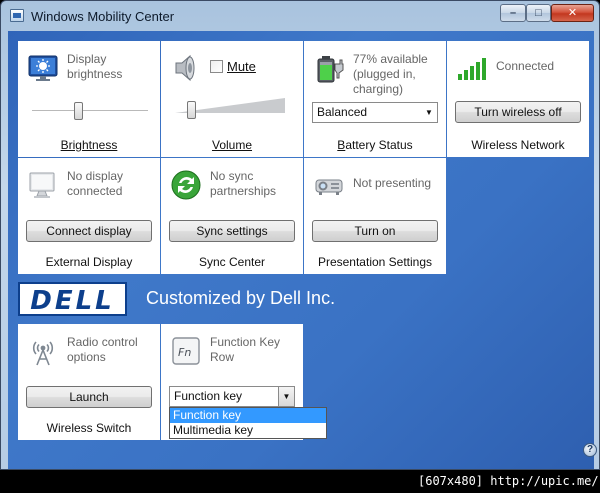 Image resolution: width=600 pixels, height=493 pixels. I want to click on dell-logo-text: DELL, so click(72, 301).